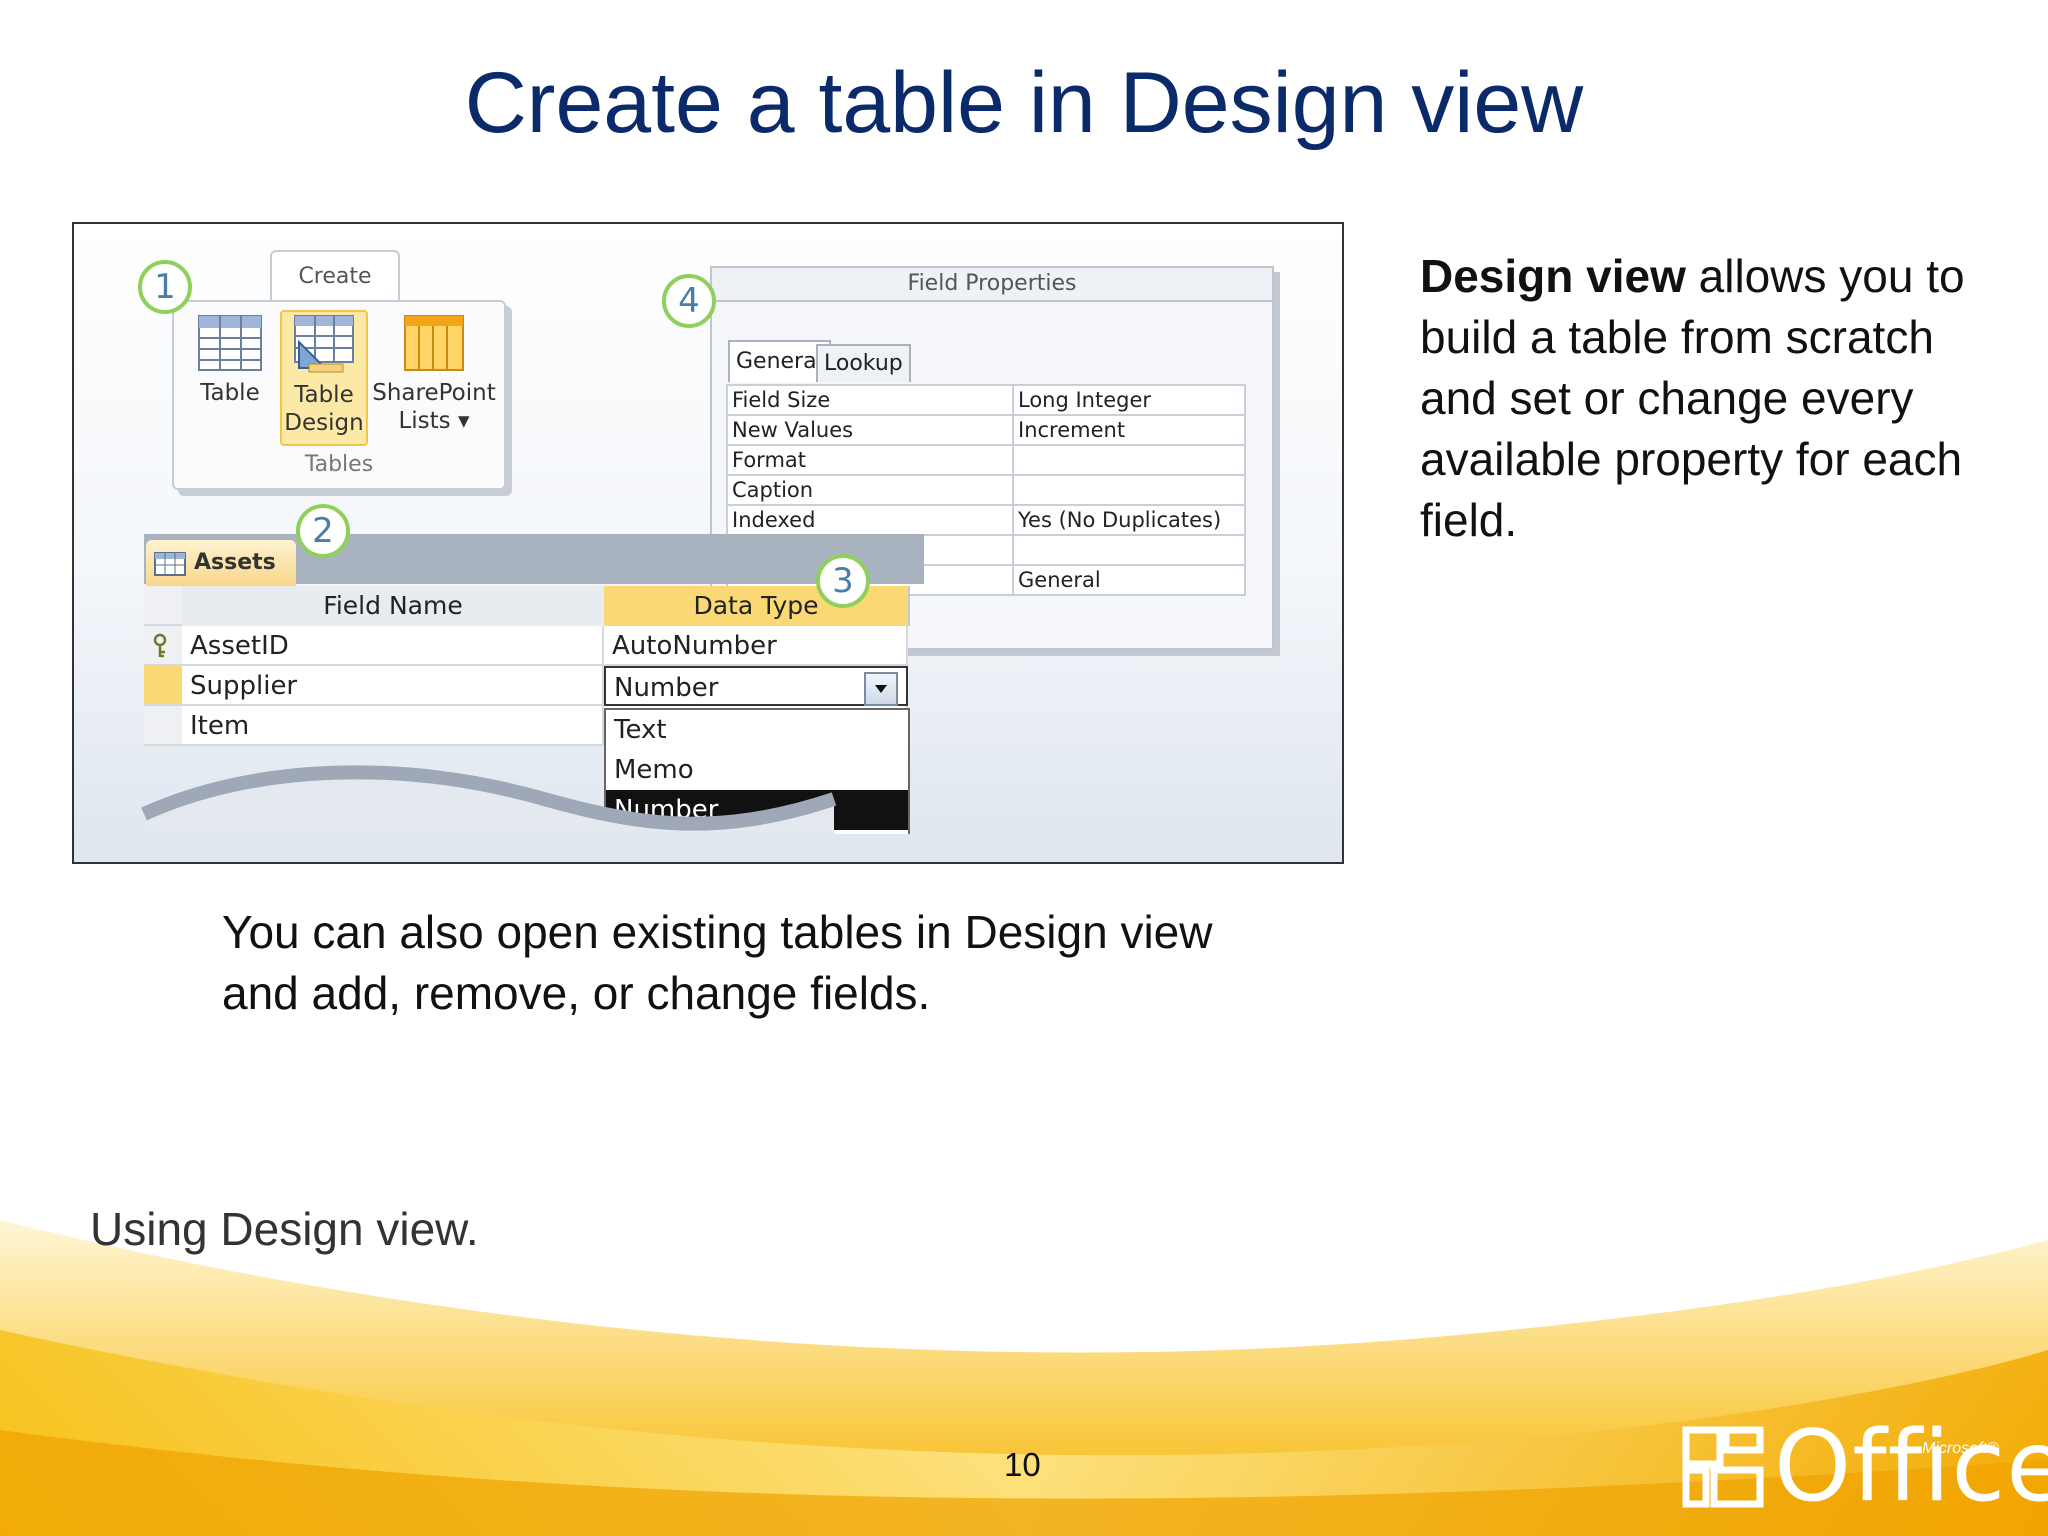  What do you see at coordinates (170, 564) in the screenshot?
I see `table-tab-icon` at bounding box center [170, 564].